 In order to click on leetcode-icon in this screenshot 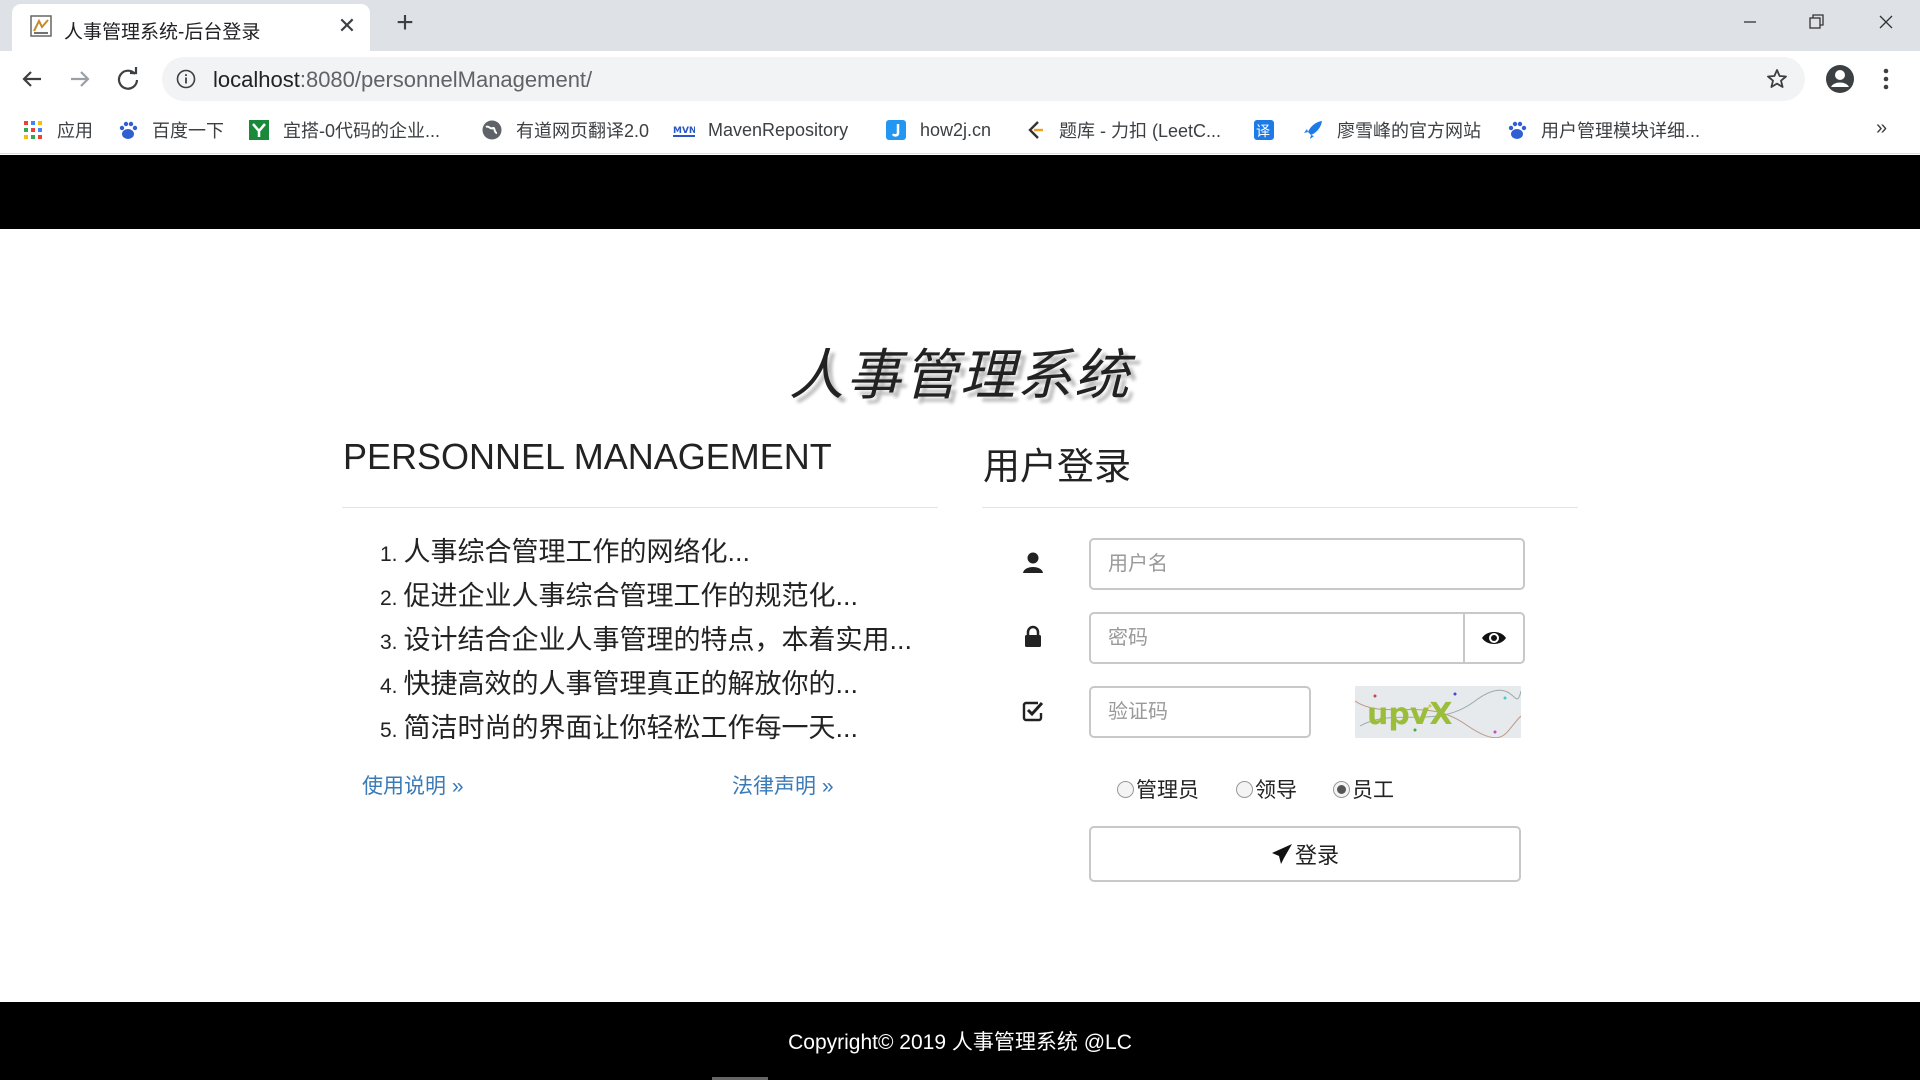, I will do `click(1035, 130)`.